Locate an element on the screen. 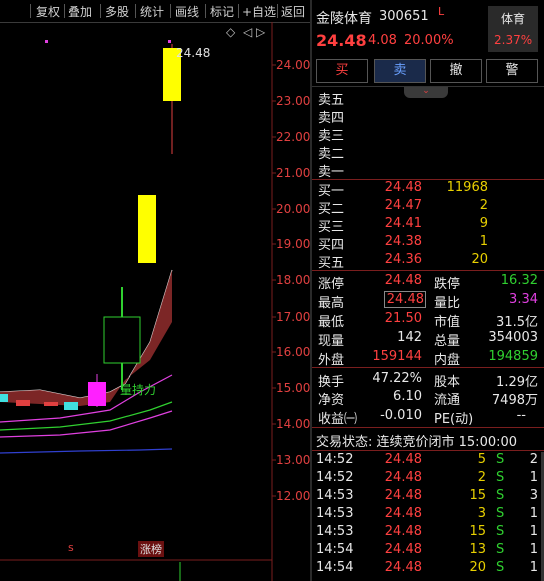 This screenshot has height=581, width=544. tick-volume: 13 is located at coordinates (477, 549).